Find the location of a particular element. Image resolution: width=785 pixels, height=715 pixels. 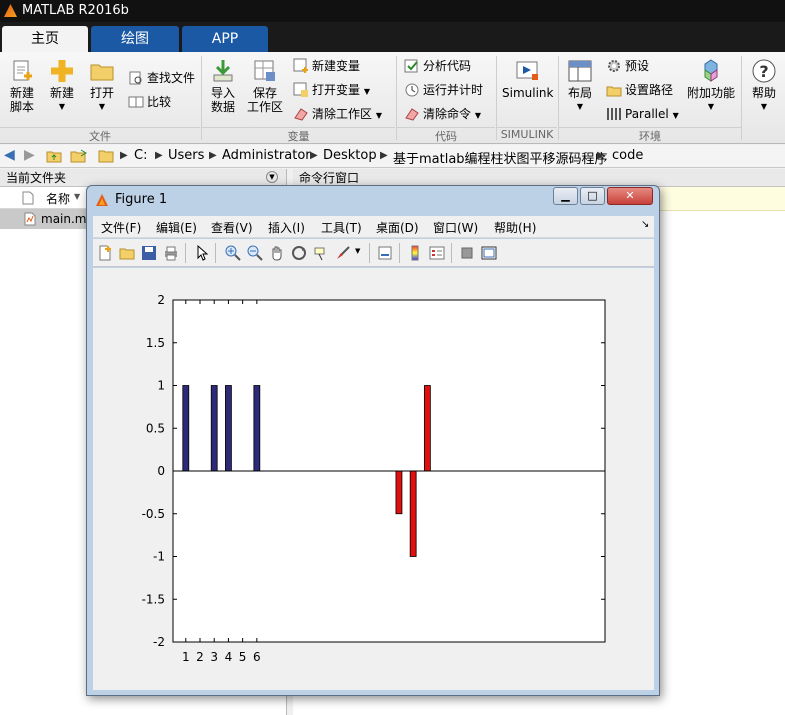

import-data-icon is located at coordinates (223, 71).